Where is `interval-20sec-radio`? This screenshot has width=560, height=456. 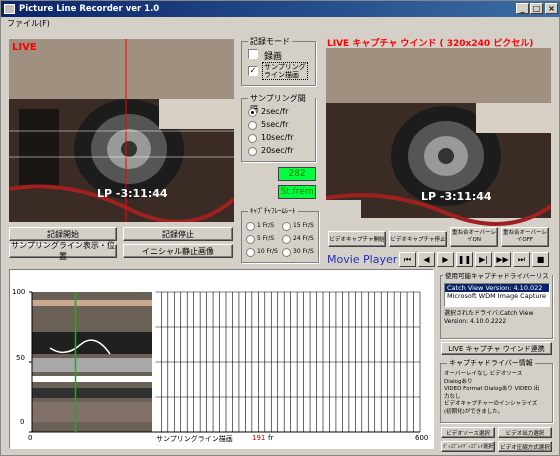
interval-20sec-radio is located at coordinates (252, 151).